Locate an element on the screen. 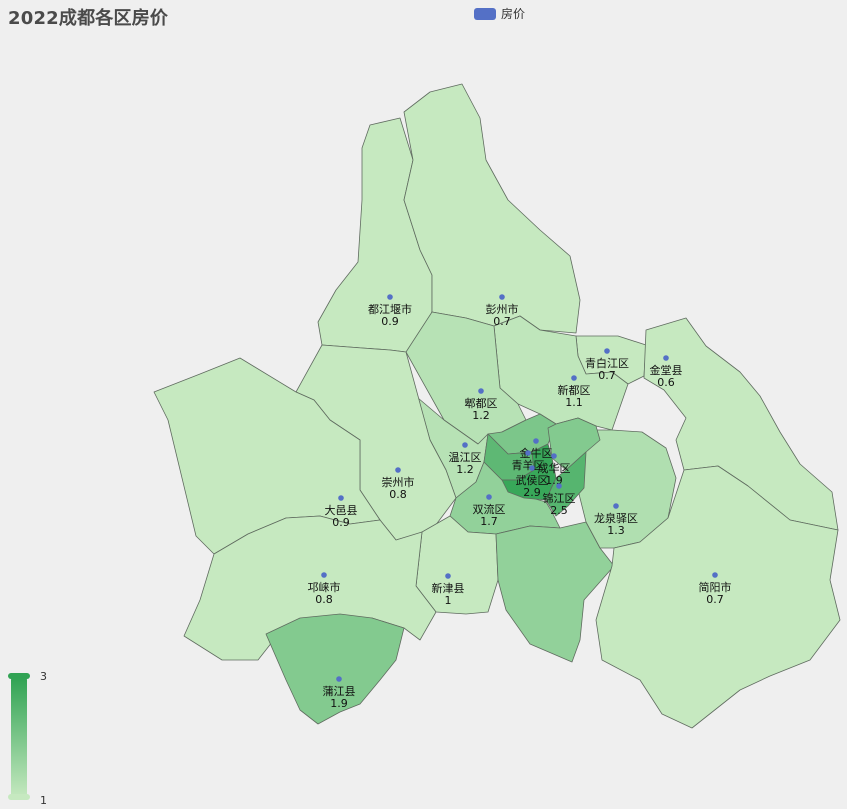  region-value-label: 2.9 is located at coordinates (532, 492).